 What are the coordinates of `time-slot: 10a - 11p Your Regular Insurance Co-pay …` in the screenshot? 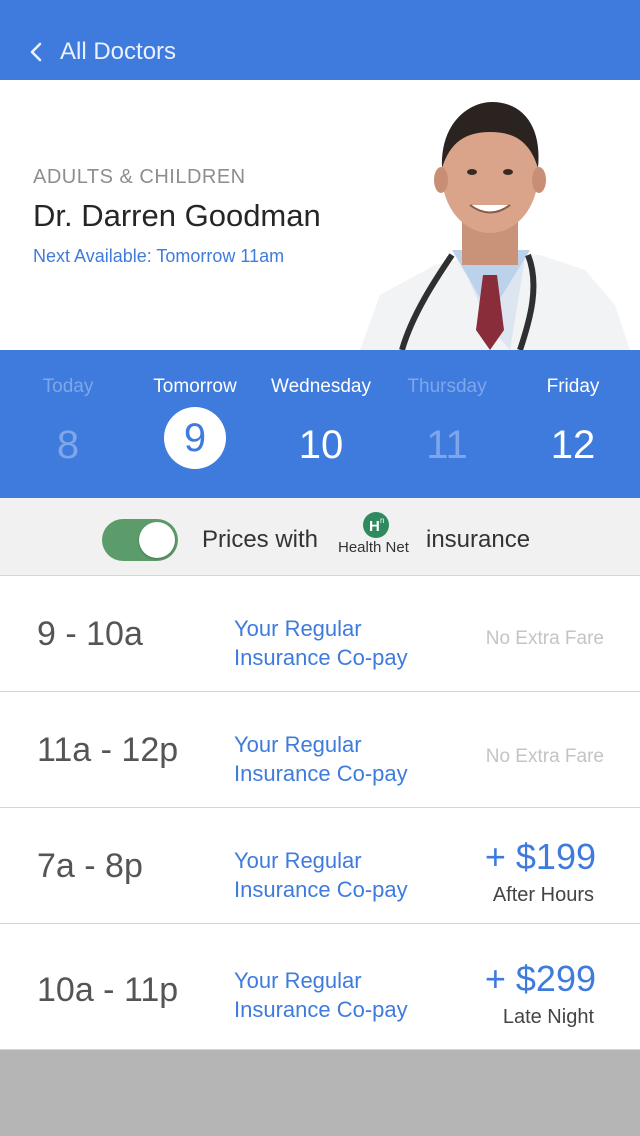 It's located at (320, 987).